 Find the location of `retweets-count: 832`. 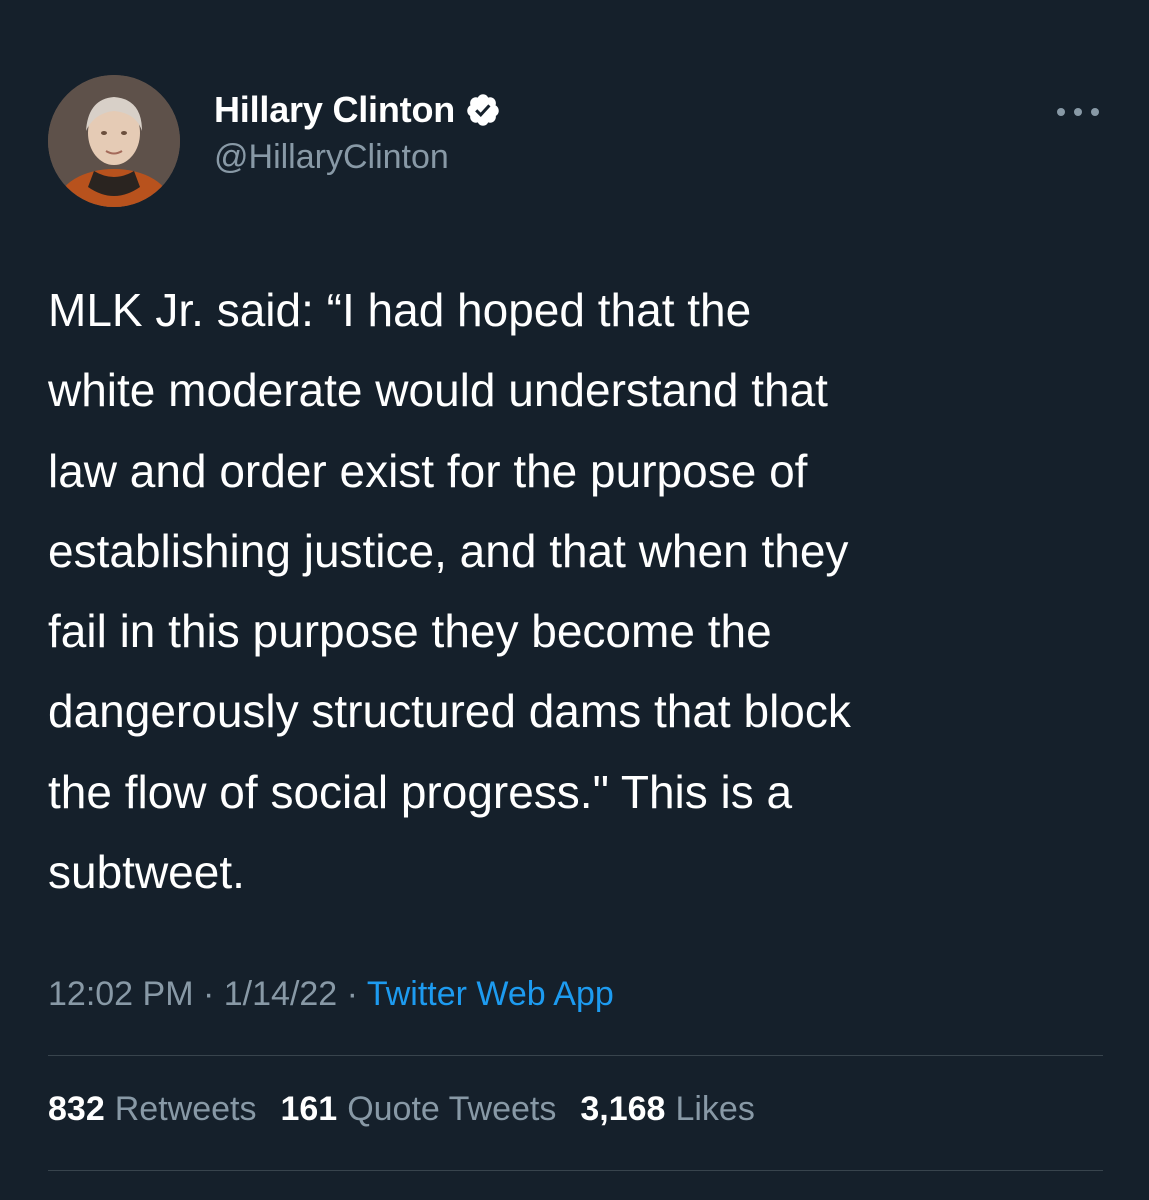

retweets-count: 832 is located at coordinates (76, 1109).